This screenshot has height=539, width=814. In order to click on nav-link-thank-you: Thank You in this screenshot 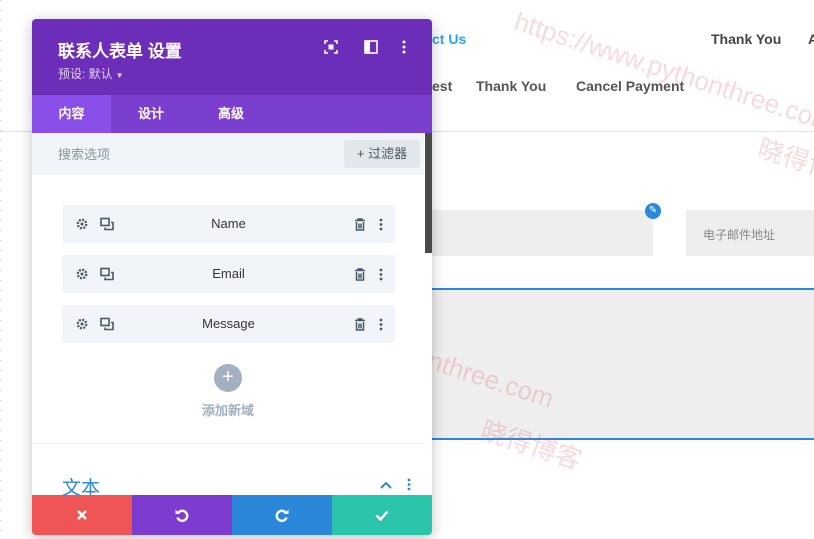, I will do `click(746, 39)`.